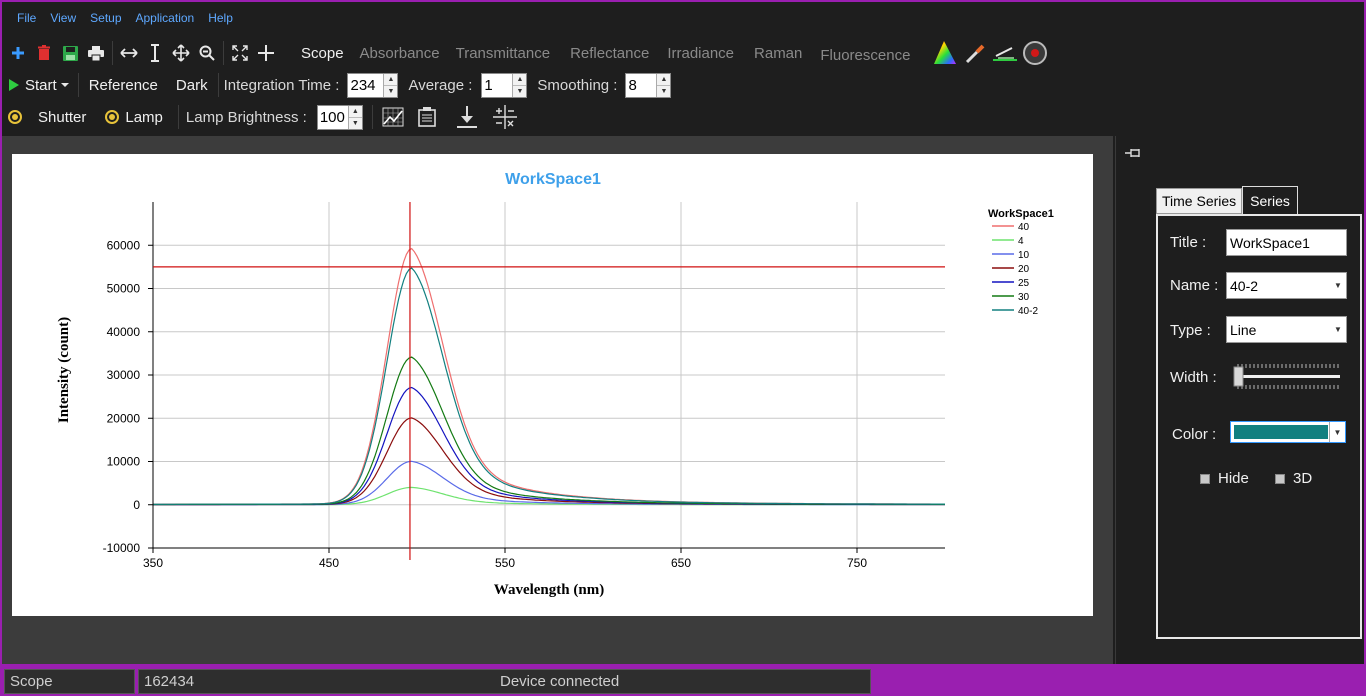 This screenshot has height=696, width=1366. I want to click on type-label: Type :, so click(1190, 330).